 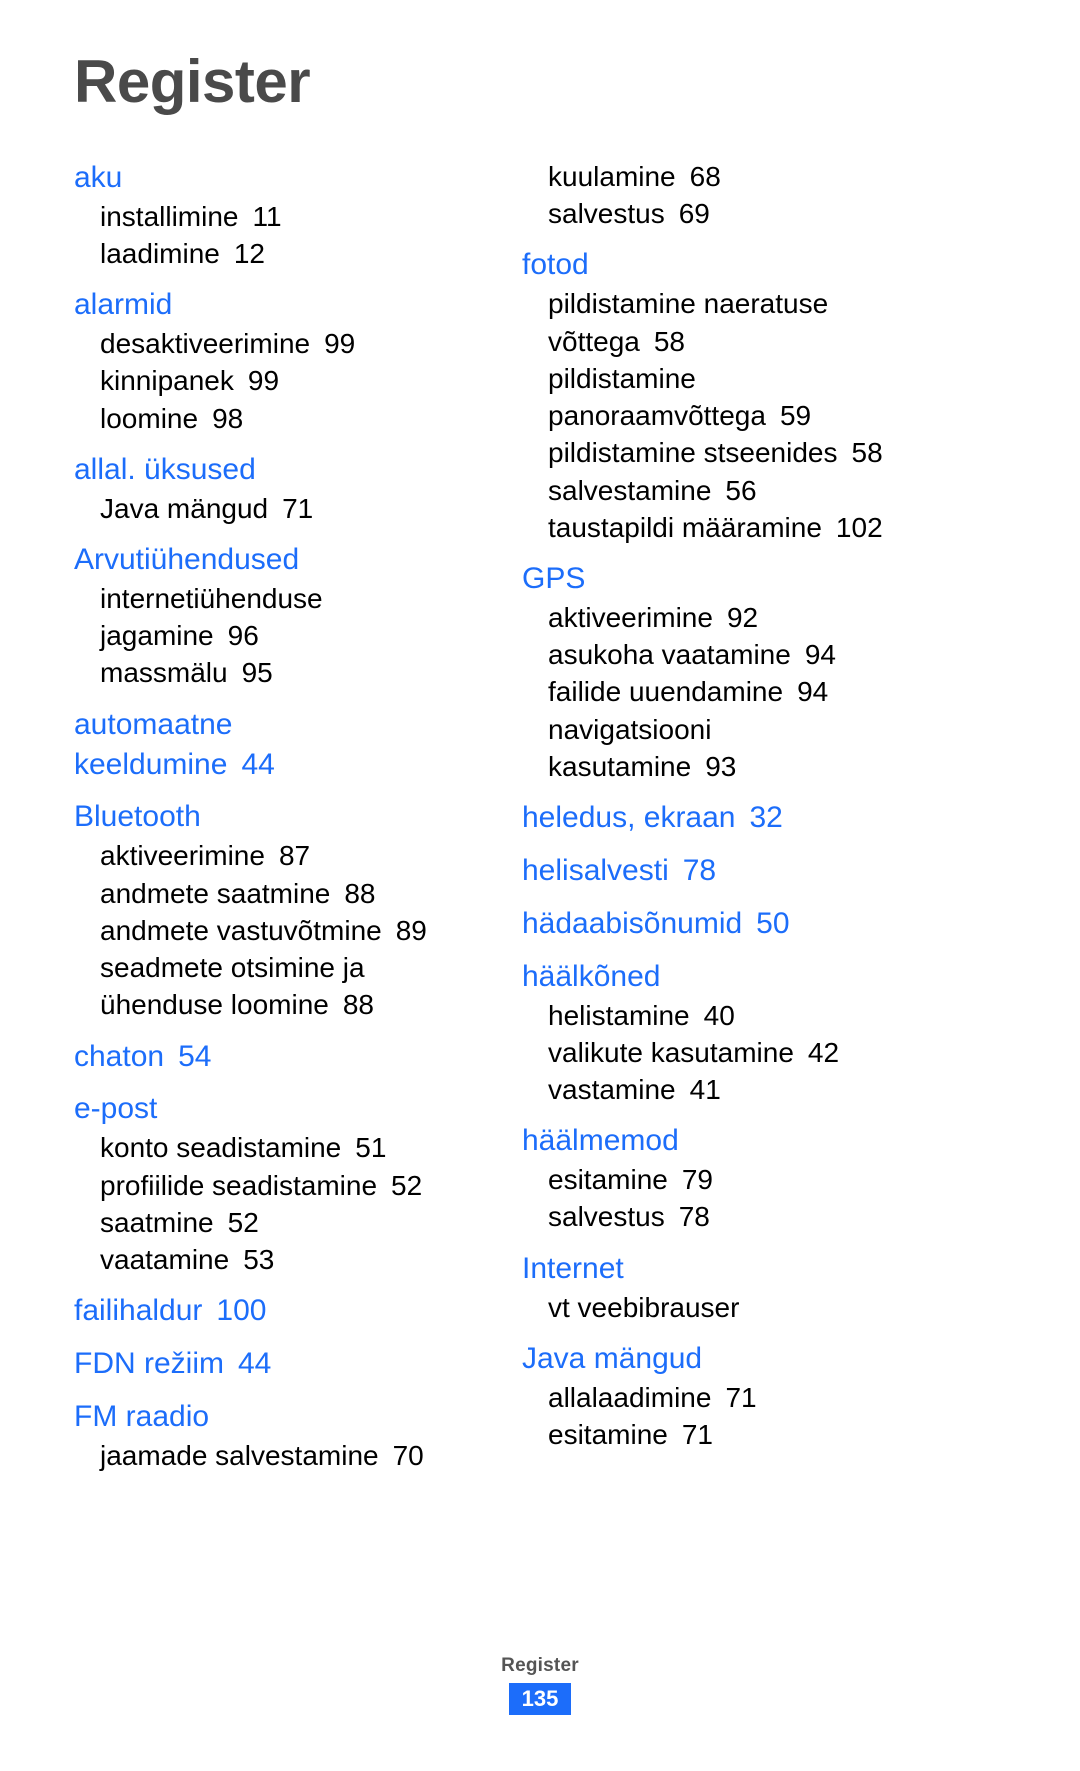 I want to click on entry-page-number: 41, so click(x=705, y=1090).